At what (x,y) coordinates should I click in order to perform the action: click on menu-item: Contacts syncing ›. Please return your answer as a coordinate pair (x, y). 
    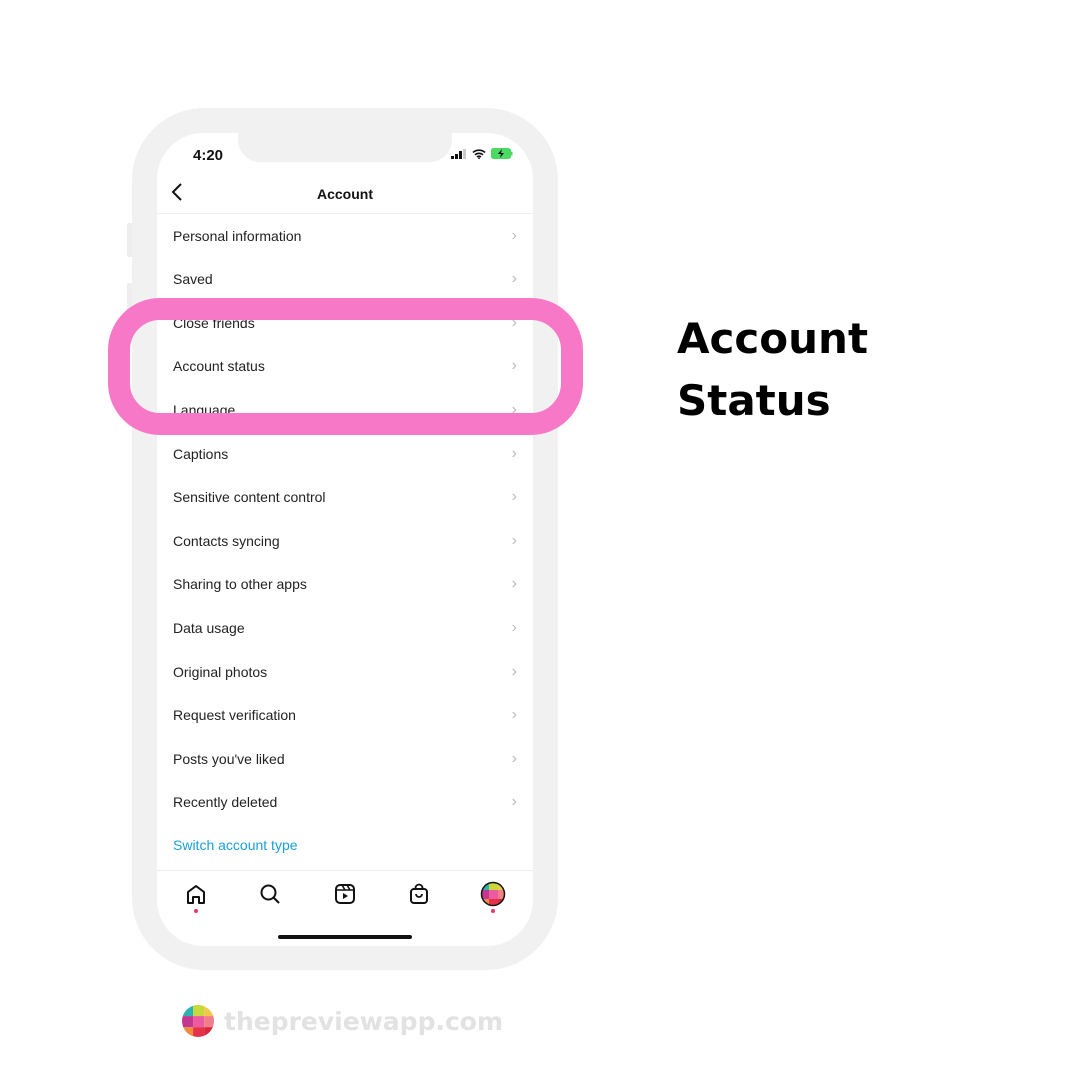
    Looking at the image, I should click on (345, 540).